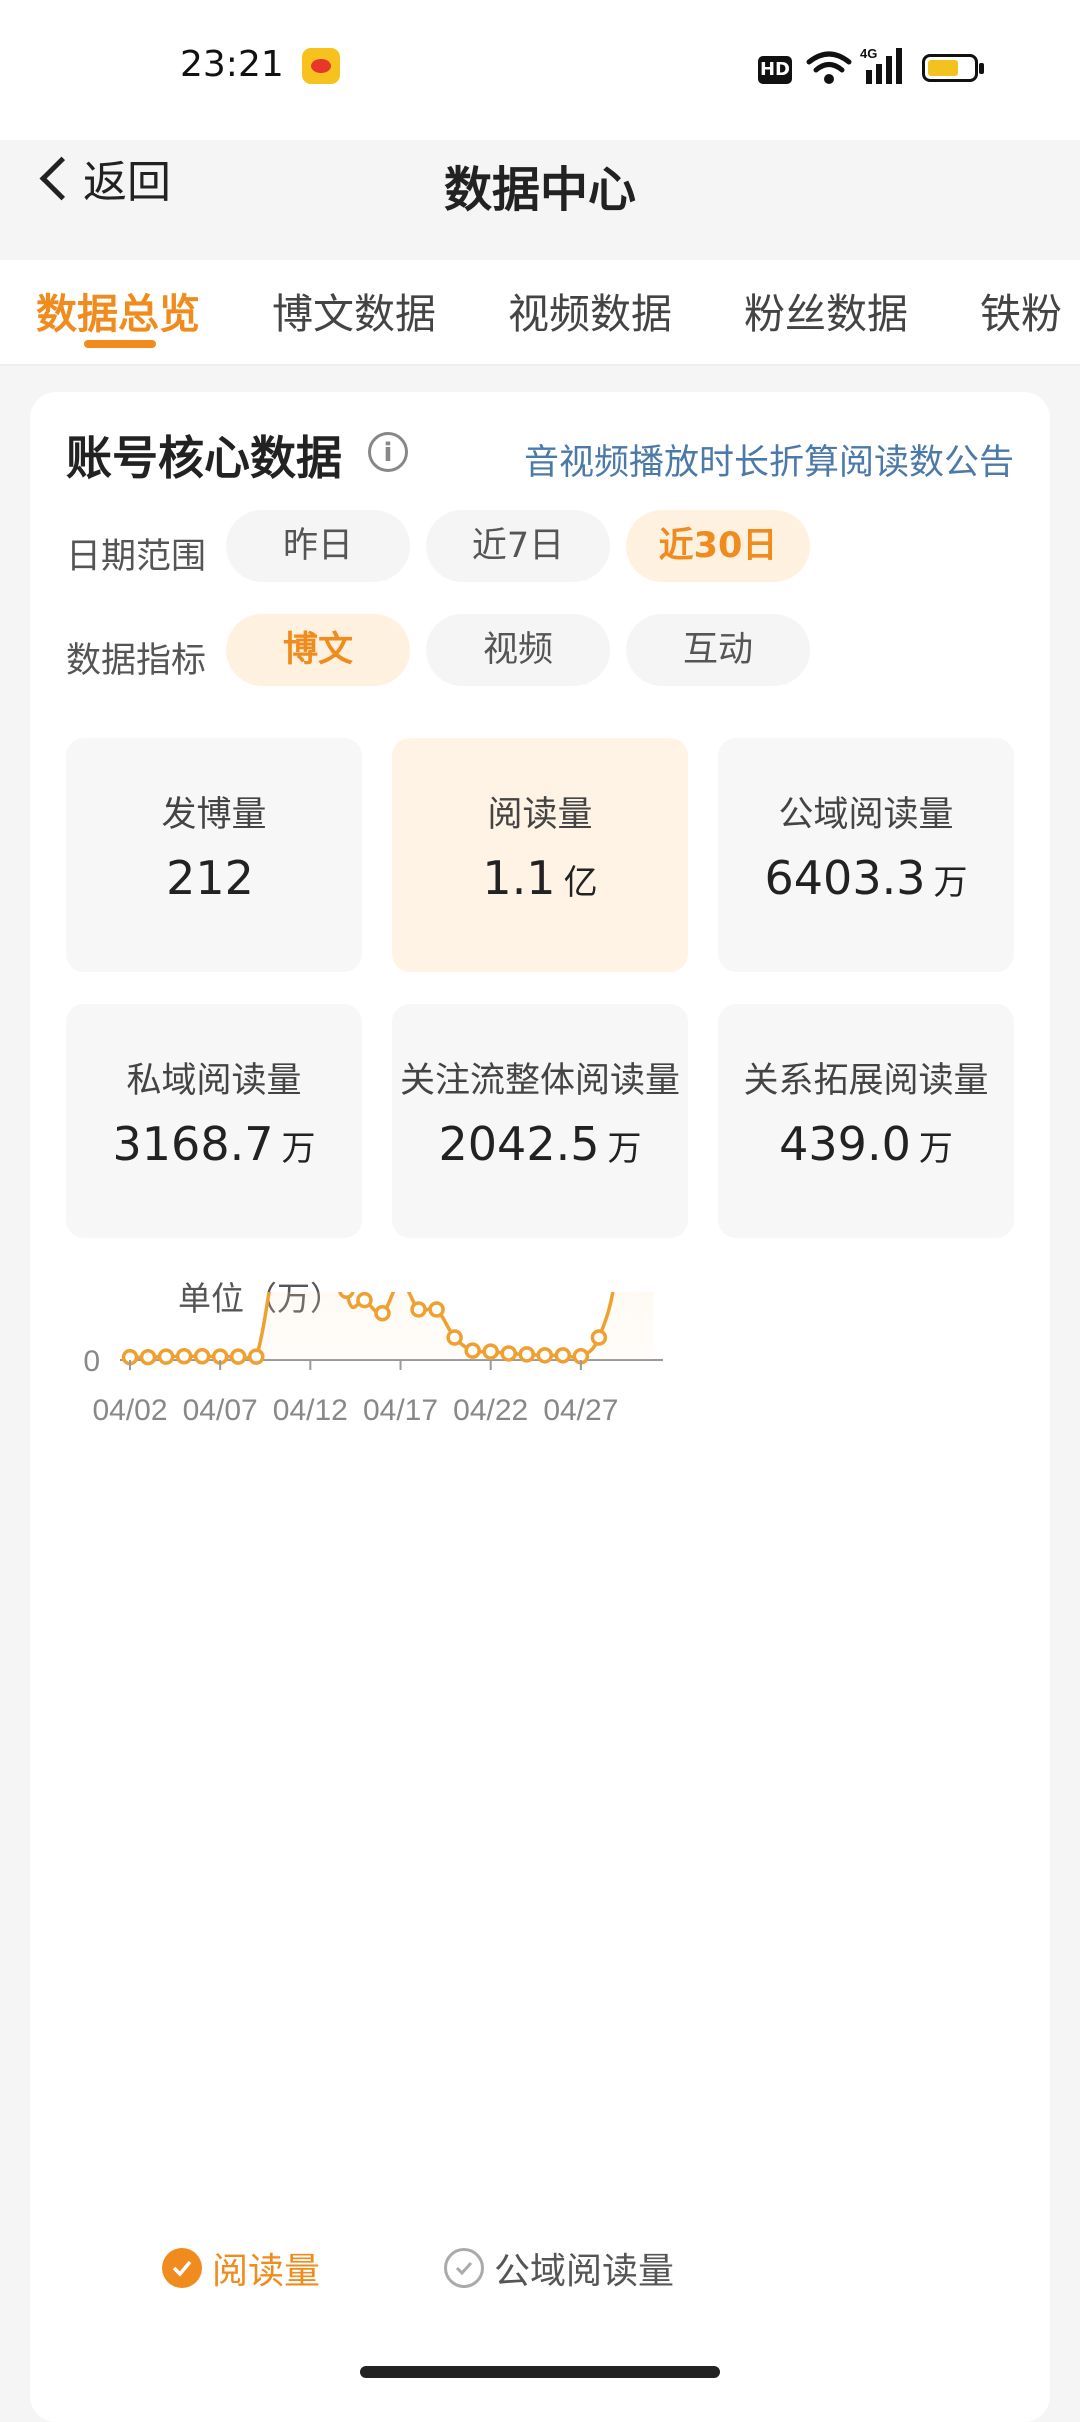  Describe the element at coordinates (718, 650) in the screenshot. I see `metric-option-interaction: 互动` at that location.